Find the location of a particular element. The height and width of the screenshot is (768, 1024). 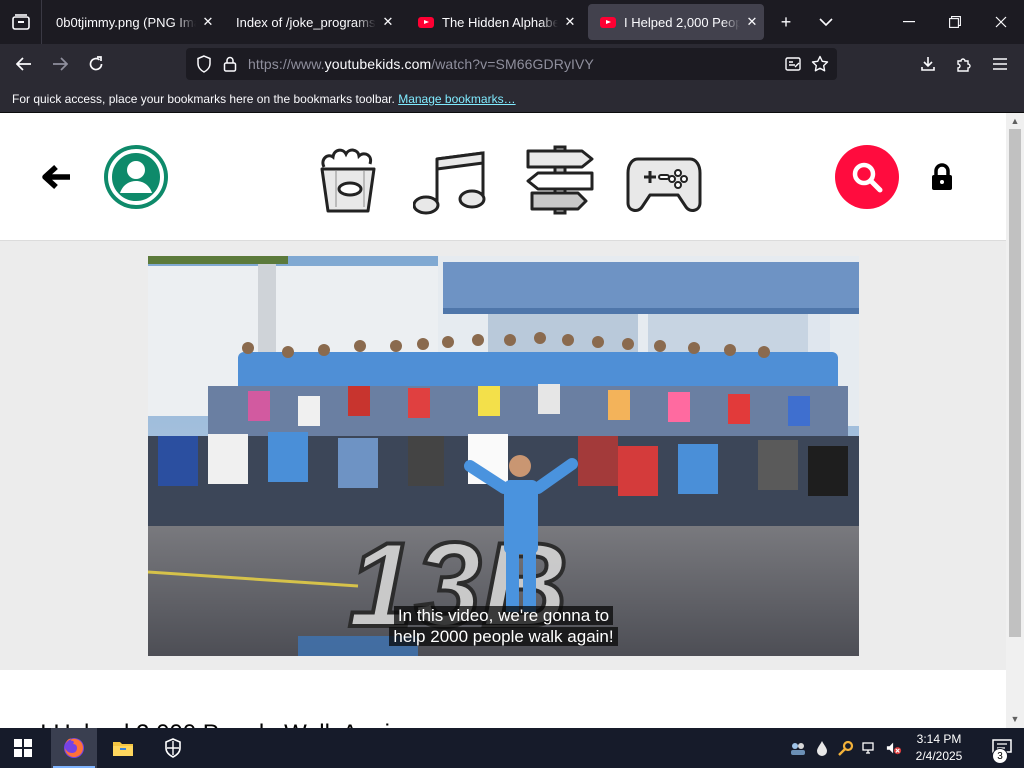

caption-text-2: help 2000 people walk again! is located at coordinates (503, 636).